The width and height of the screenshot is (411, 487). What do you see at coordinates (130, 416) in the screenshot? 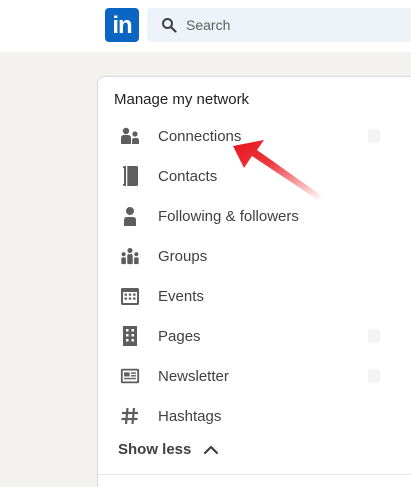
I see `hashtag-icon` at bounding box center [130, 416].